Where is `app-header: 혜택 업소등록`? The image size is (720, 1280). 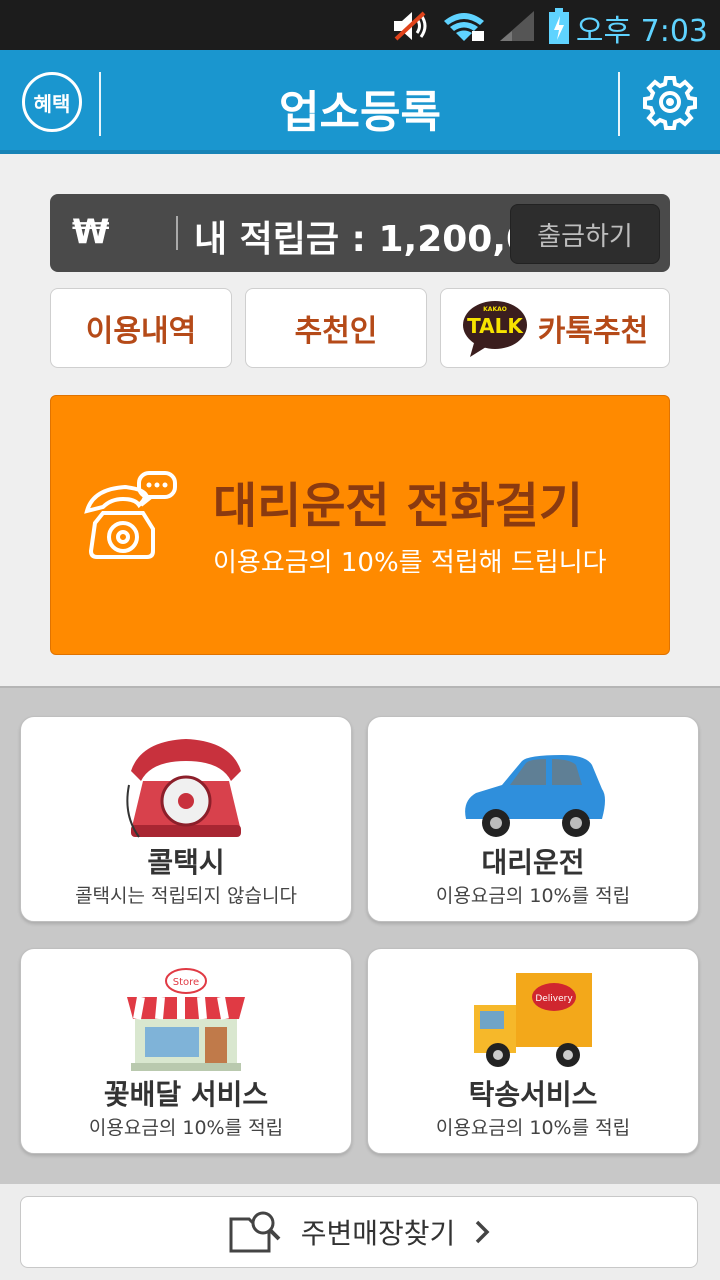 app-header: 혜택 업소등록 is located at coordinates (360, 102).